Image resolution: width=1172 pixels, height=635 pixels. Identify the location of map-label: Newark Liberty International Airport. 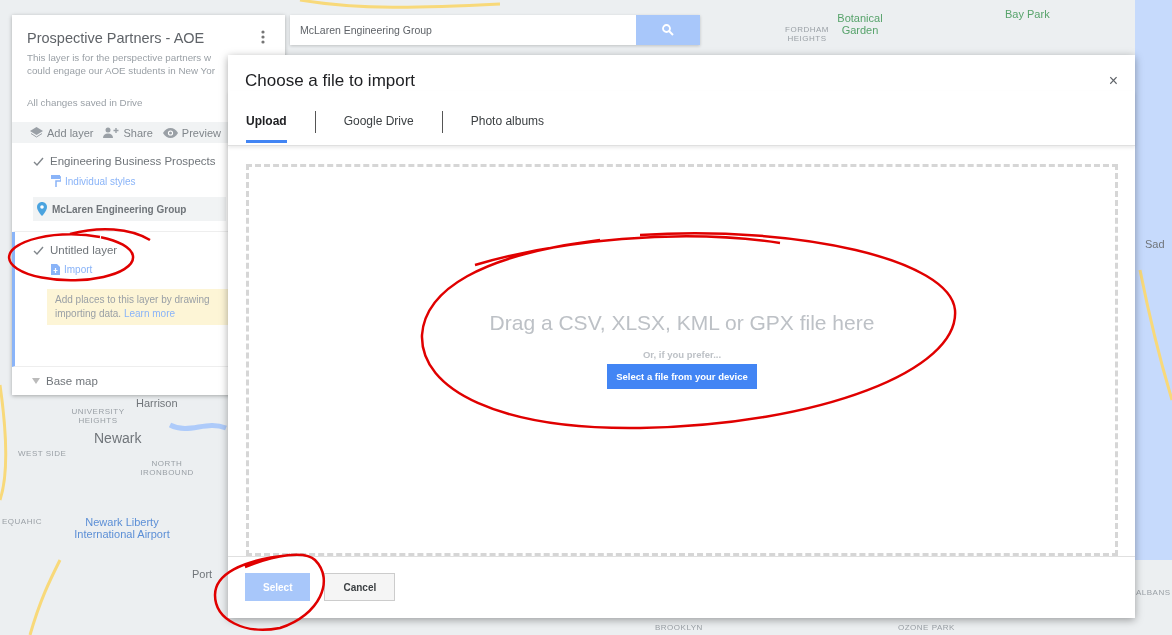
(122, 528).